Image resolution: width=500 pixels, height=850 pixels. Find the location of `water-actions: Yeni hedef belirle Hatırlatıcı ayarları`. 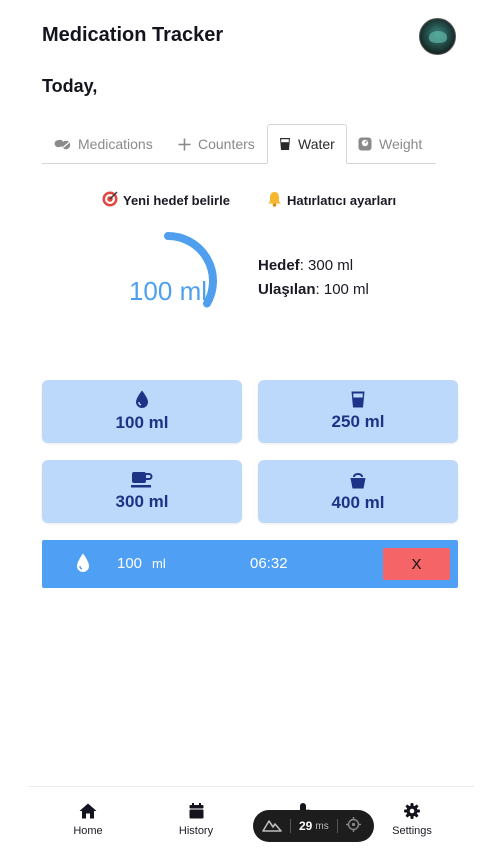

water-actions: Yeni hedef belirle Hatırlatıcı ayarları is located at coordinates (250, 200).